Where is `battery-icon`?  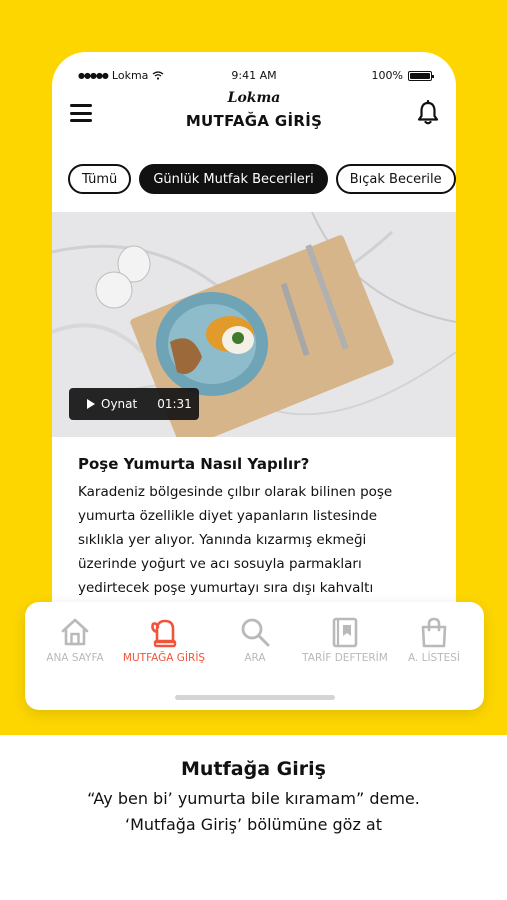
battery-icon is located at coordinates (421, 75).